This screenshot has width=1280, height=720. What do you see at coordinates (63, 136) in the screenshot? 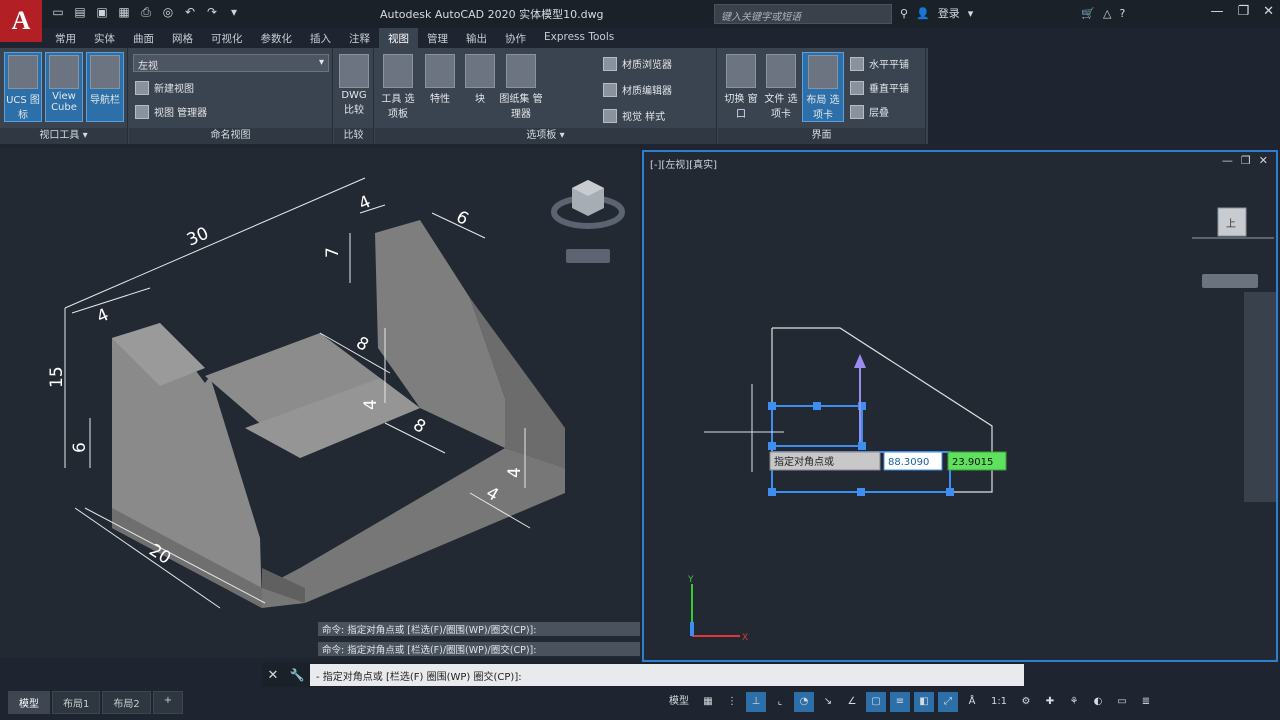
I see `panel-label-viewport-tools: 视口工具 ▾` at bounding box center [63, 136].